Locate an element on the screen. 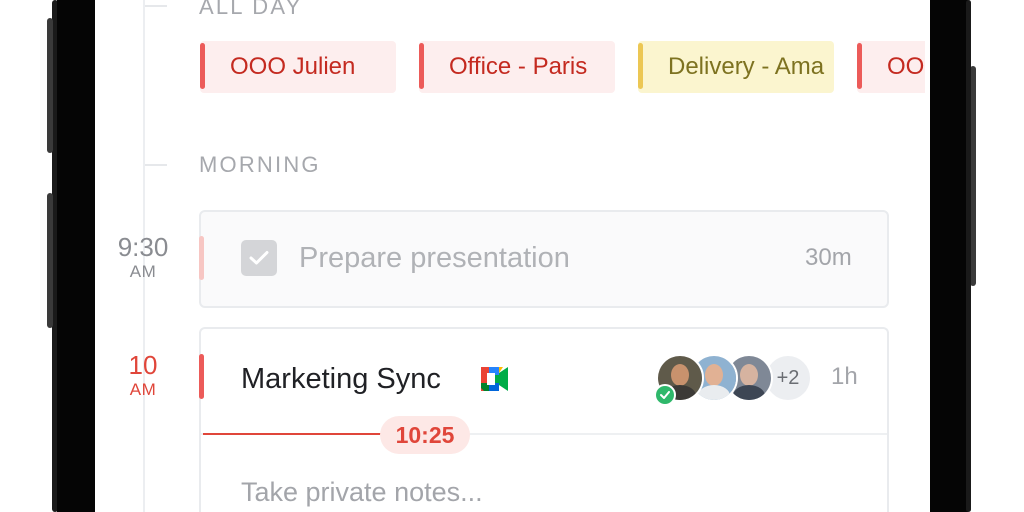 This screenshot has width=1024, height=512. accepted-check-icon is located at coordinates (665, 395).